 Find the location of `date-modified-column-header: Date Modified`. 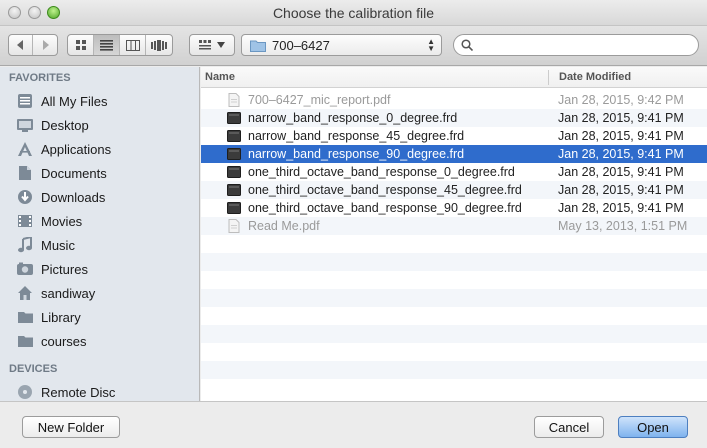

date-modified-column-header: Date Modified is located at coordinates (595, 77).